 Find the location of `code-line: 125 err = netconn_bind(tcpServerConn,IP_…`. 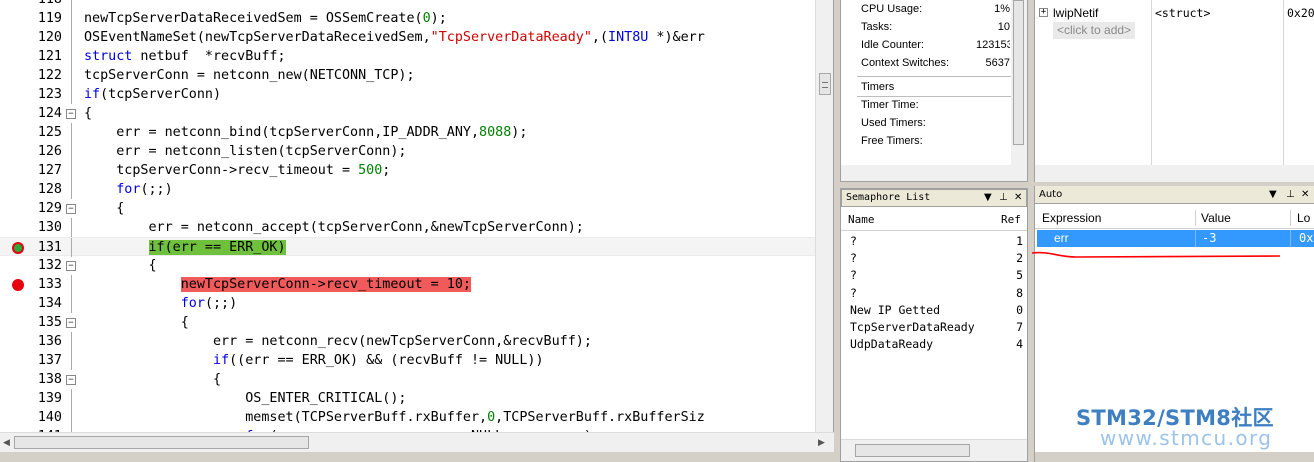

code-line: 125 err = netconn_bind(tcpServerConn,IP_… is located at coordinates (407, 132).